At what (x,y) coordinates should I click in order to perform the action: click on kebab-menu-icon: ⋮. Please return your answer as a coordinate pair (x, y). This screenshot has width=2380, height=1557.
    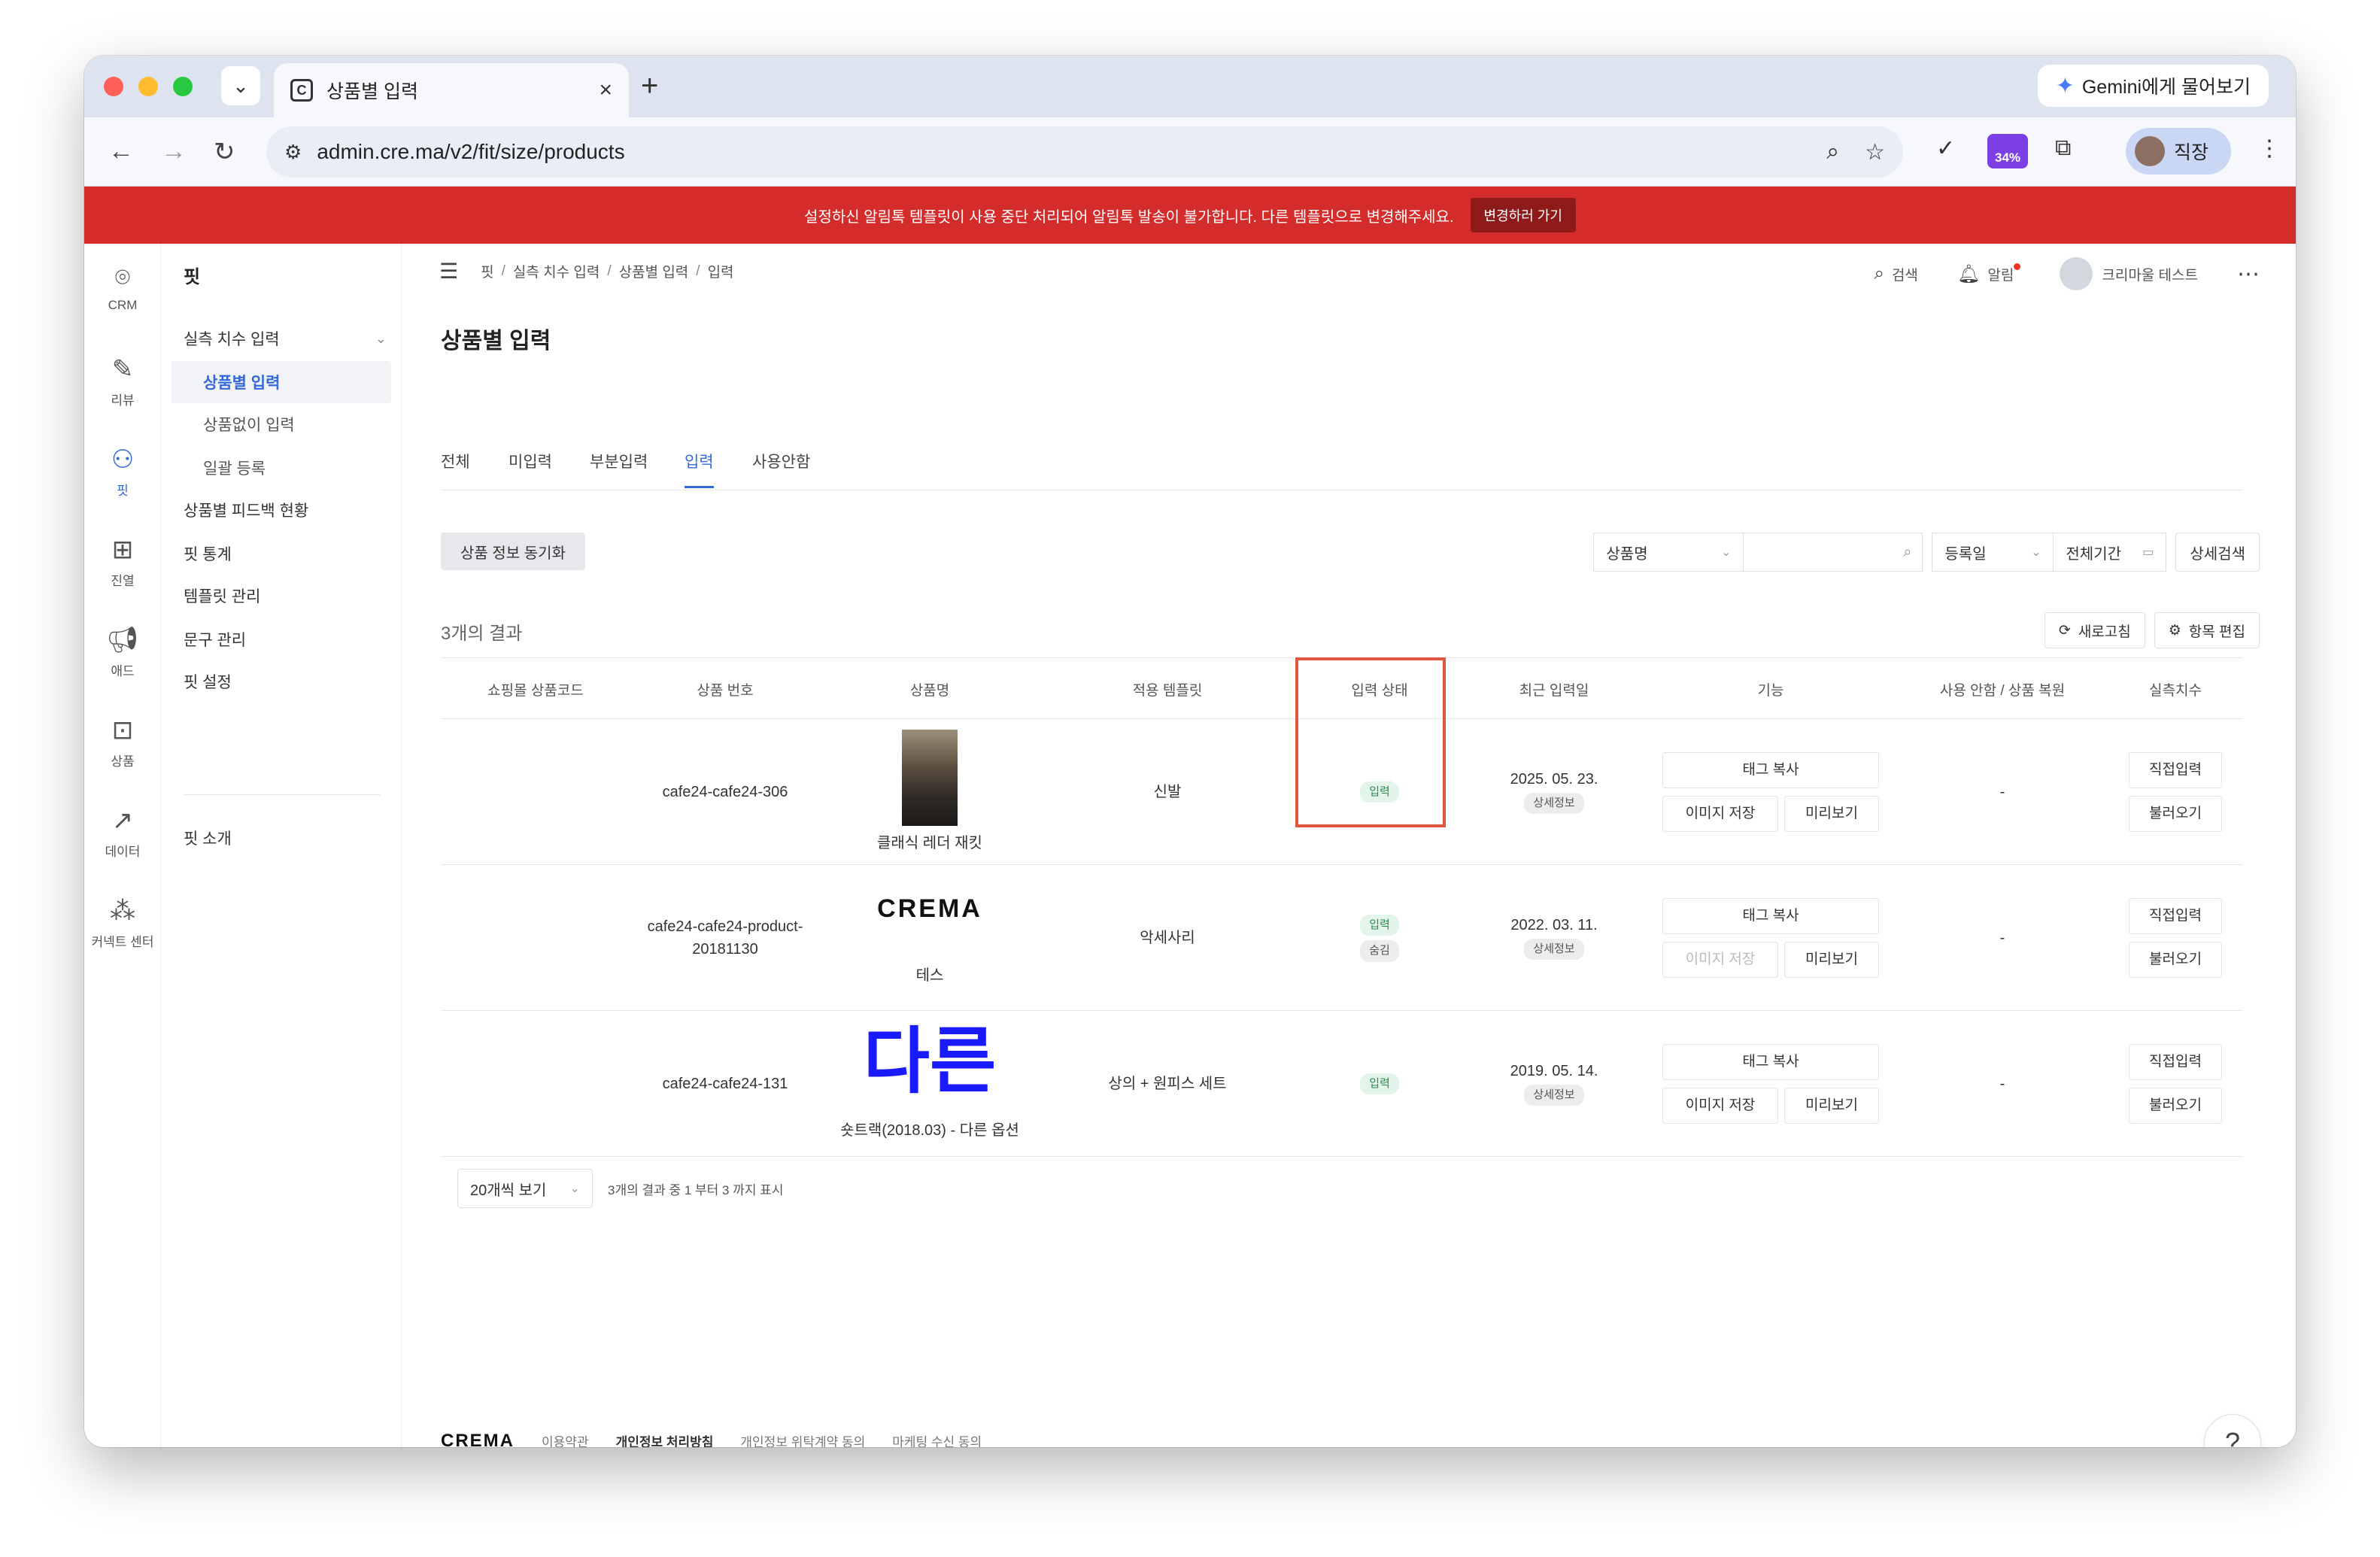
    Looking at the image, I should click on (2269, 148).